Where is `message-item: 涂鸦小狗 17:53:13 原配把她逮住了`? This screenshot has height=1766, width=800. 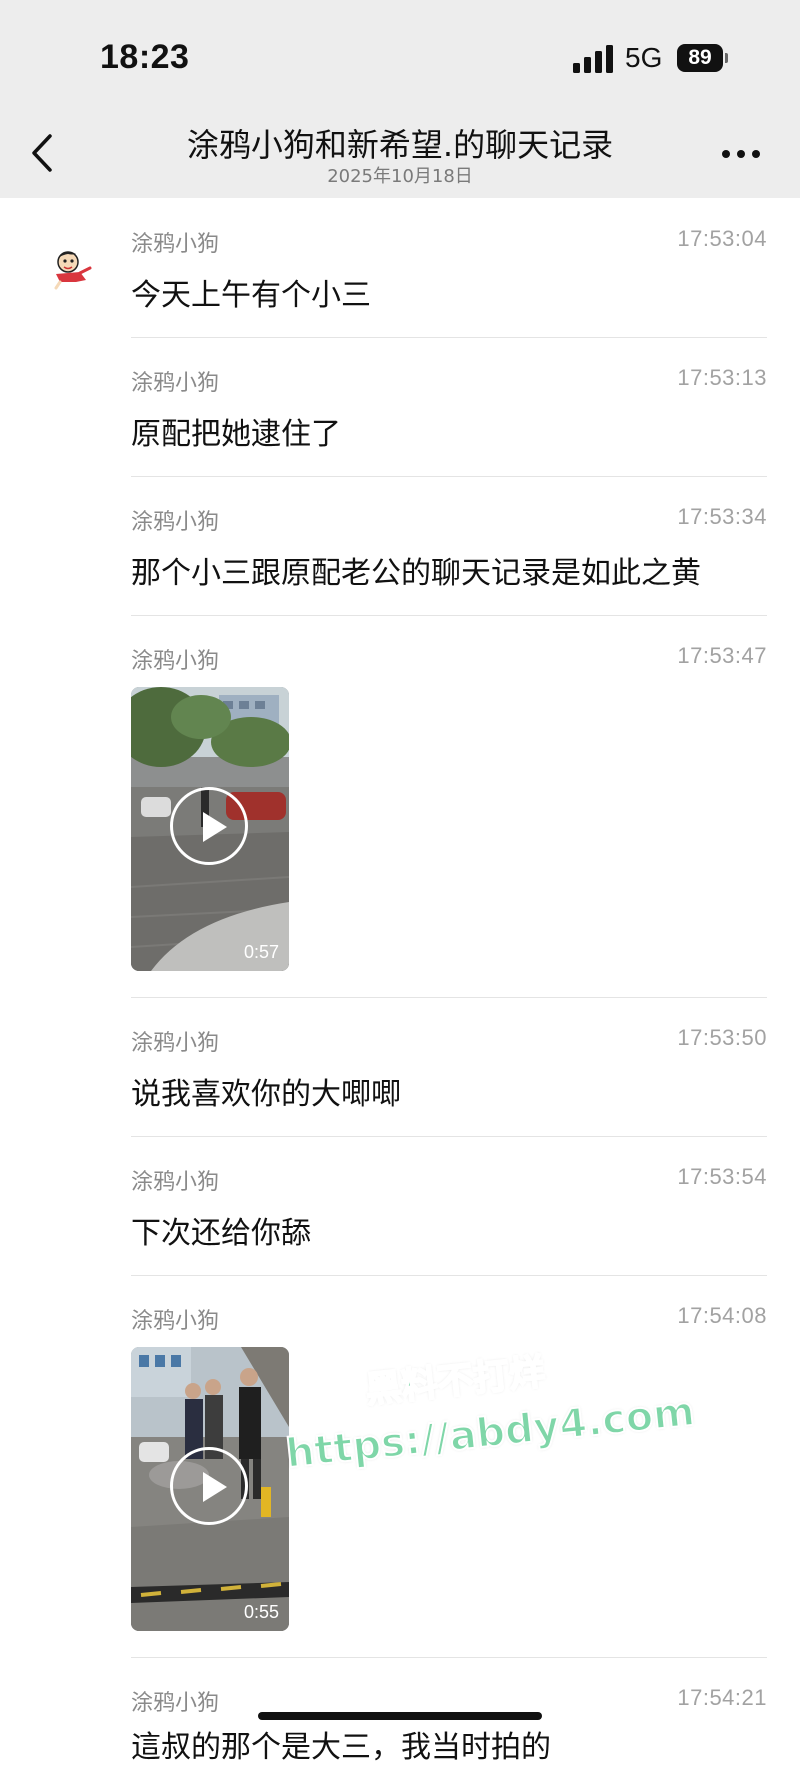 message-item: 涂鸦小狗 17:53:13 原配把她逮住了 is located at coordinates (449, 410).